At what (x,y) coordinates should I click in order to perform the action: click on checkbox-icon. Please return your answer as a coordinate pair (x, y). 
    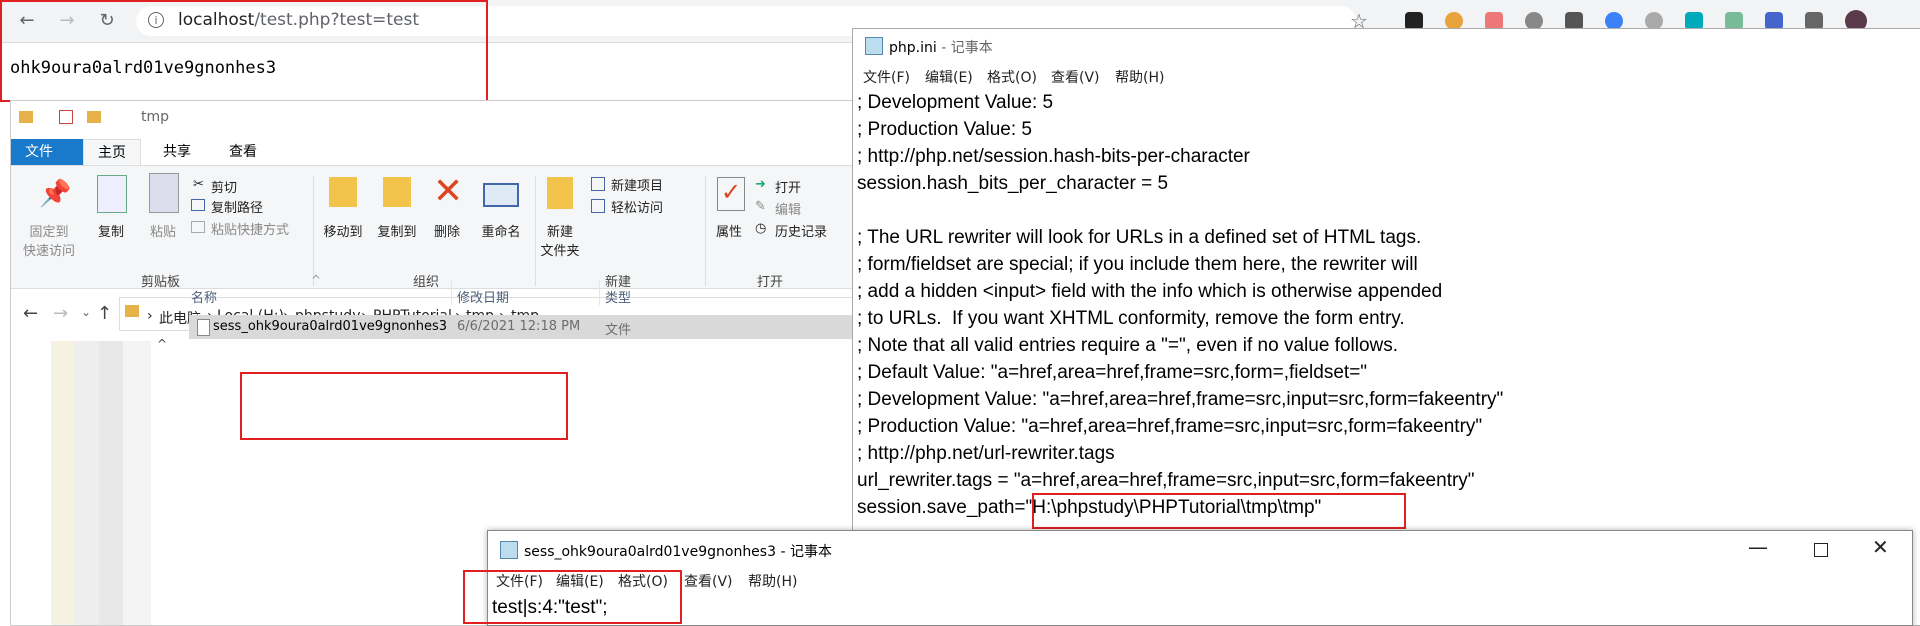
    Looking at the image, I should click on (66, 117).